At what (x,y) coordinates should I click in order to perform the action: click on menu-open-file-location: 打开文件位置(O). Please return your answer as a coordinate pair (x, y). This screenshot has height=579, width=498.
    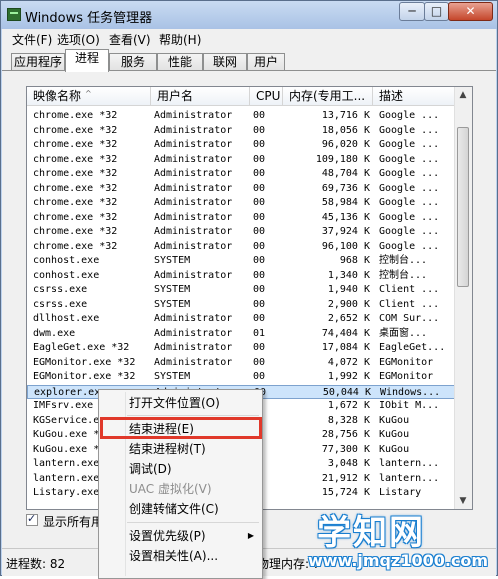
    Looking at the image, I should click on (174, 403).